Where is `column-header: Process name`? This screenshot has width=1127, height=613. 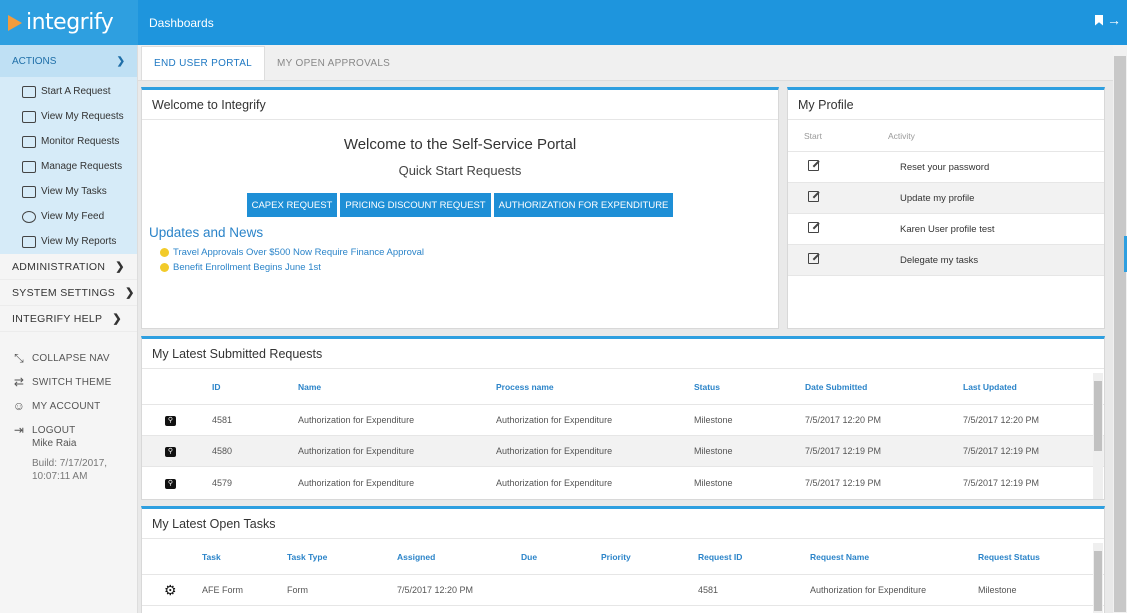 column-header: Process name is located at coordinates (595, 387).